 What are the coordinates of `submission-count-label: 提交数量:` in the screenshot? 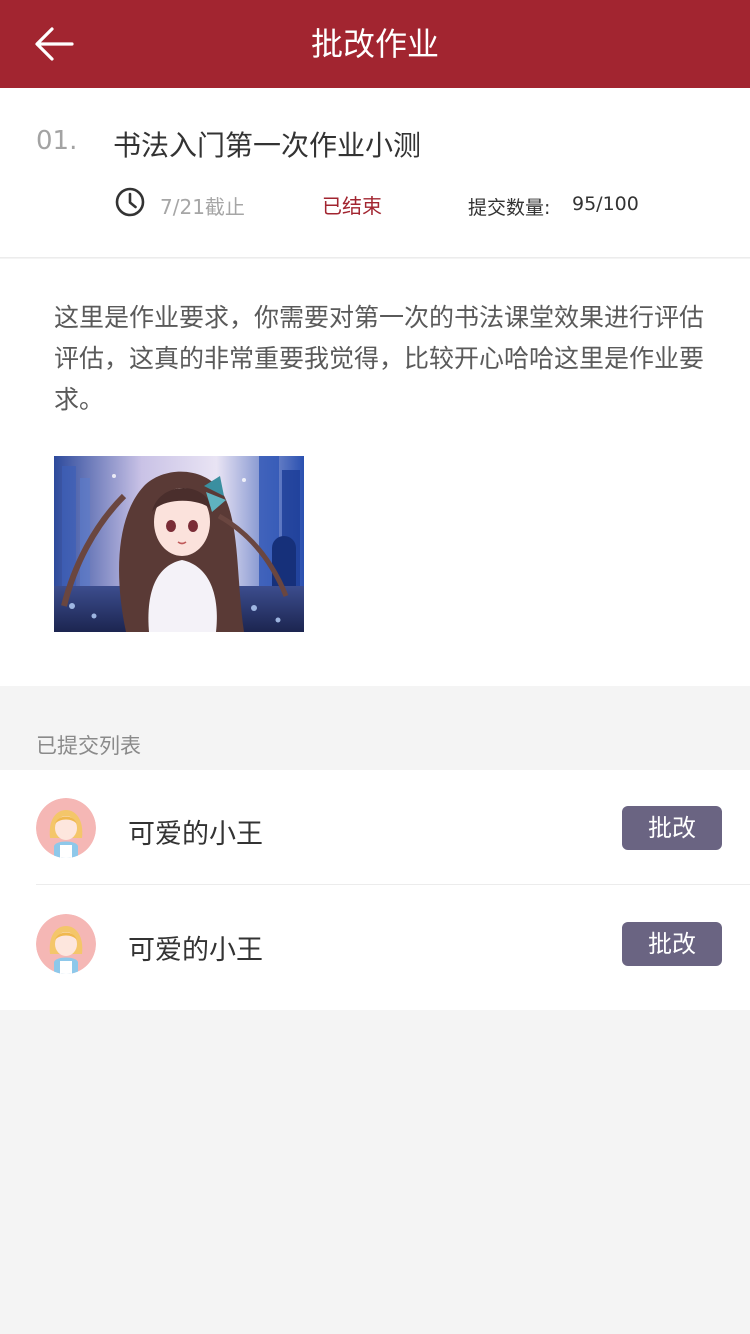 It's located at (509, 208).